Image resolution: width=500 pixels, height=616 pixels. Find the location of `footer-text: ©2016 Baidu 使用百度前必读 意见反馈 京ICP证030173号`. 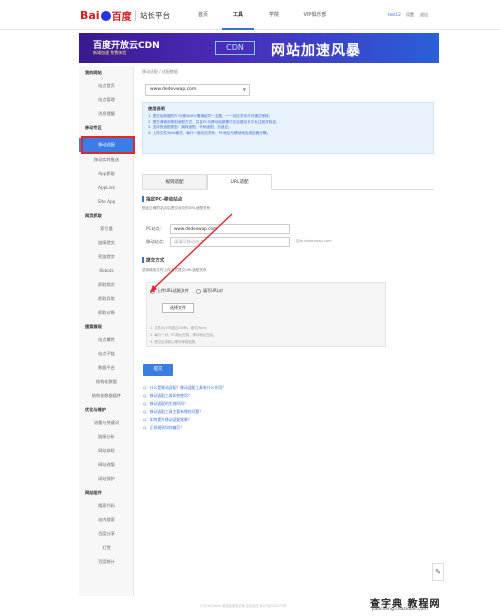

footer-text: ©2016 Baidu 使用百度前必读 意见反馈 京ICP证030173号 is located at coordinates (243, 606).